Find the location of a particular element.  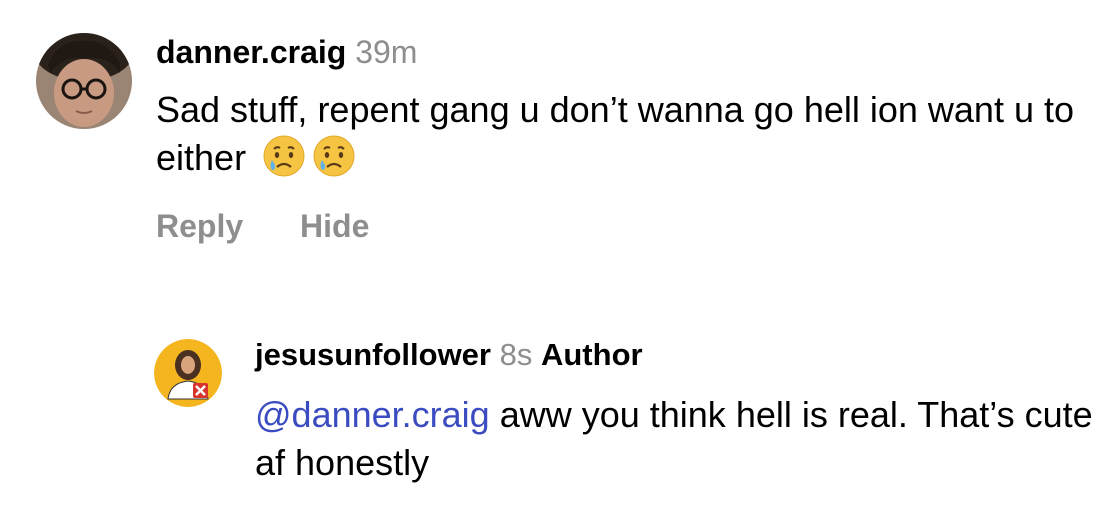

reply-header: jesusunfollower 8s Author is located at coordinates (449, 355).